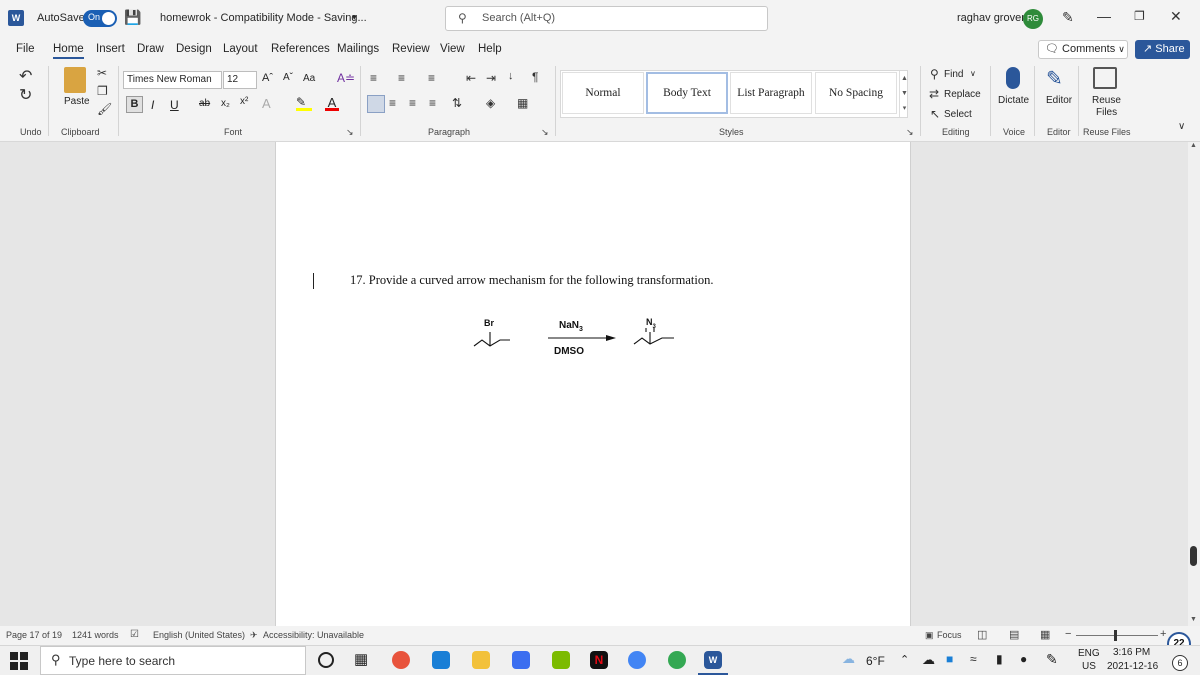  Describe the element at coordinates (1193, 556) in the screenshot. I see `scrollbar-thumb` at that location.